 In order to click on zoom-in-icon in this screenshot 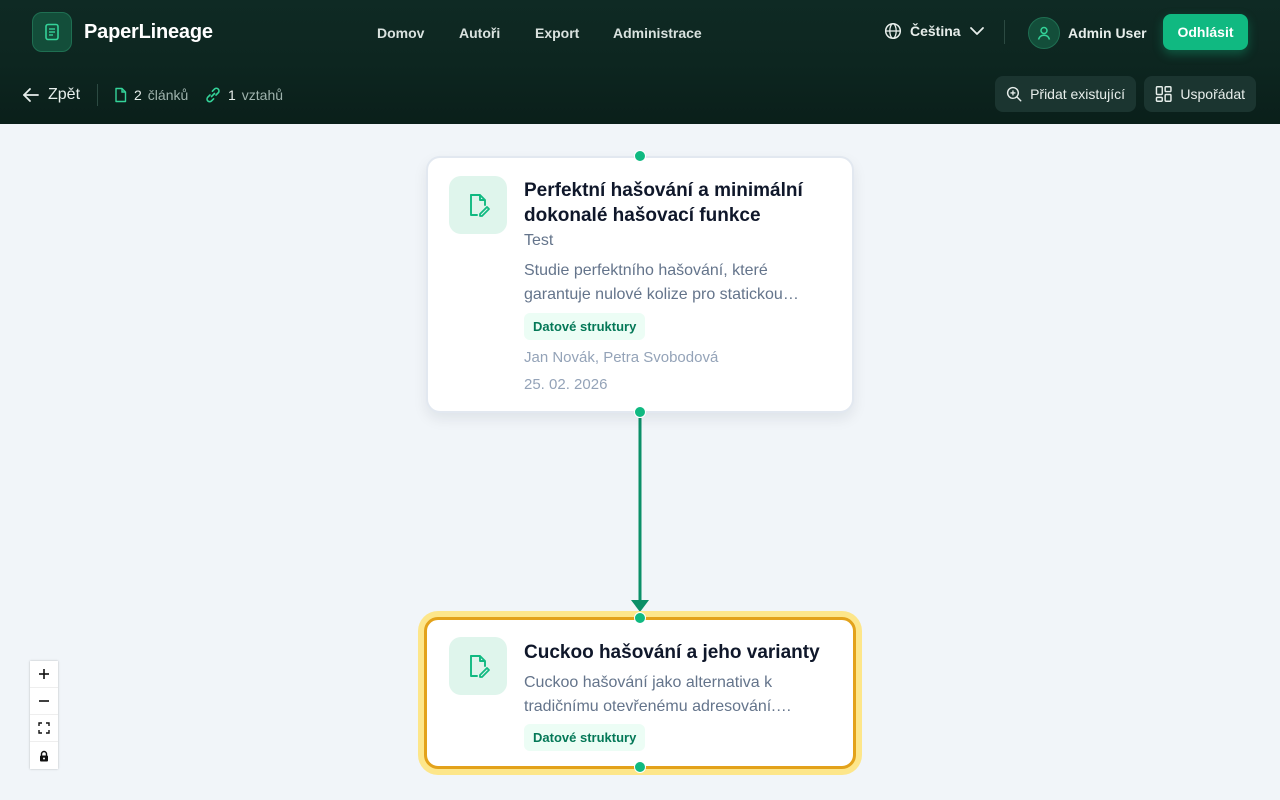, I will do `click(44, 674)`.